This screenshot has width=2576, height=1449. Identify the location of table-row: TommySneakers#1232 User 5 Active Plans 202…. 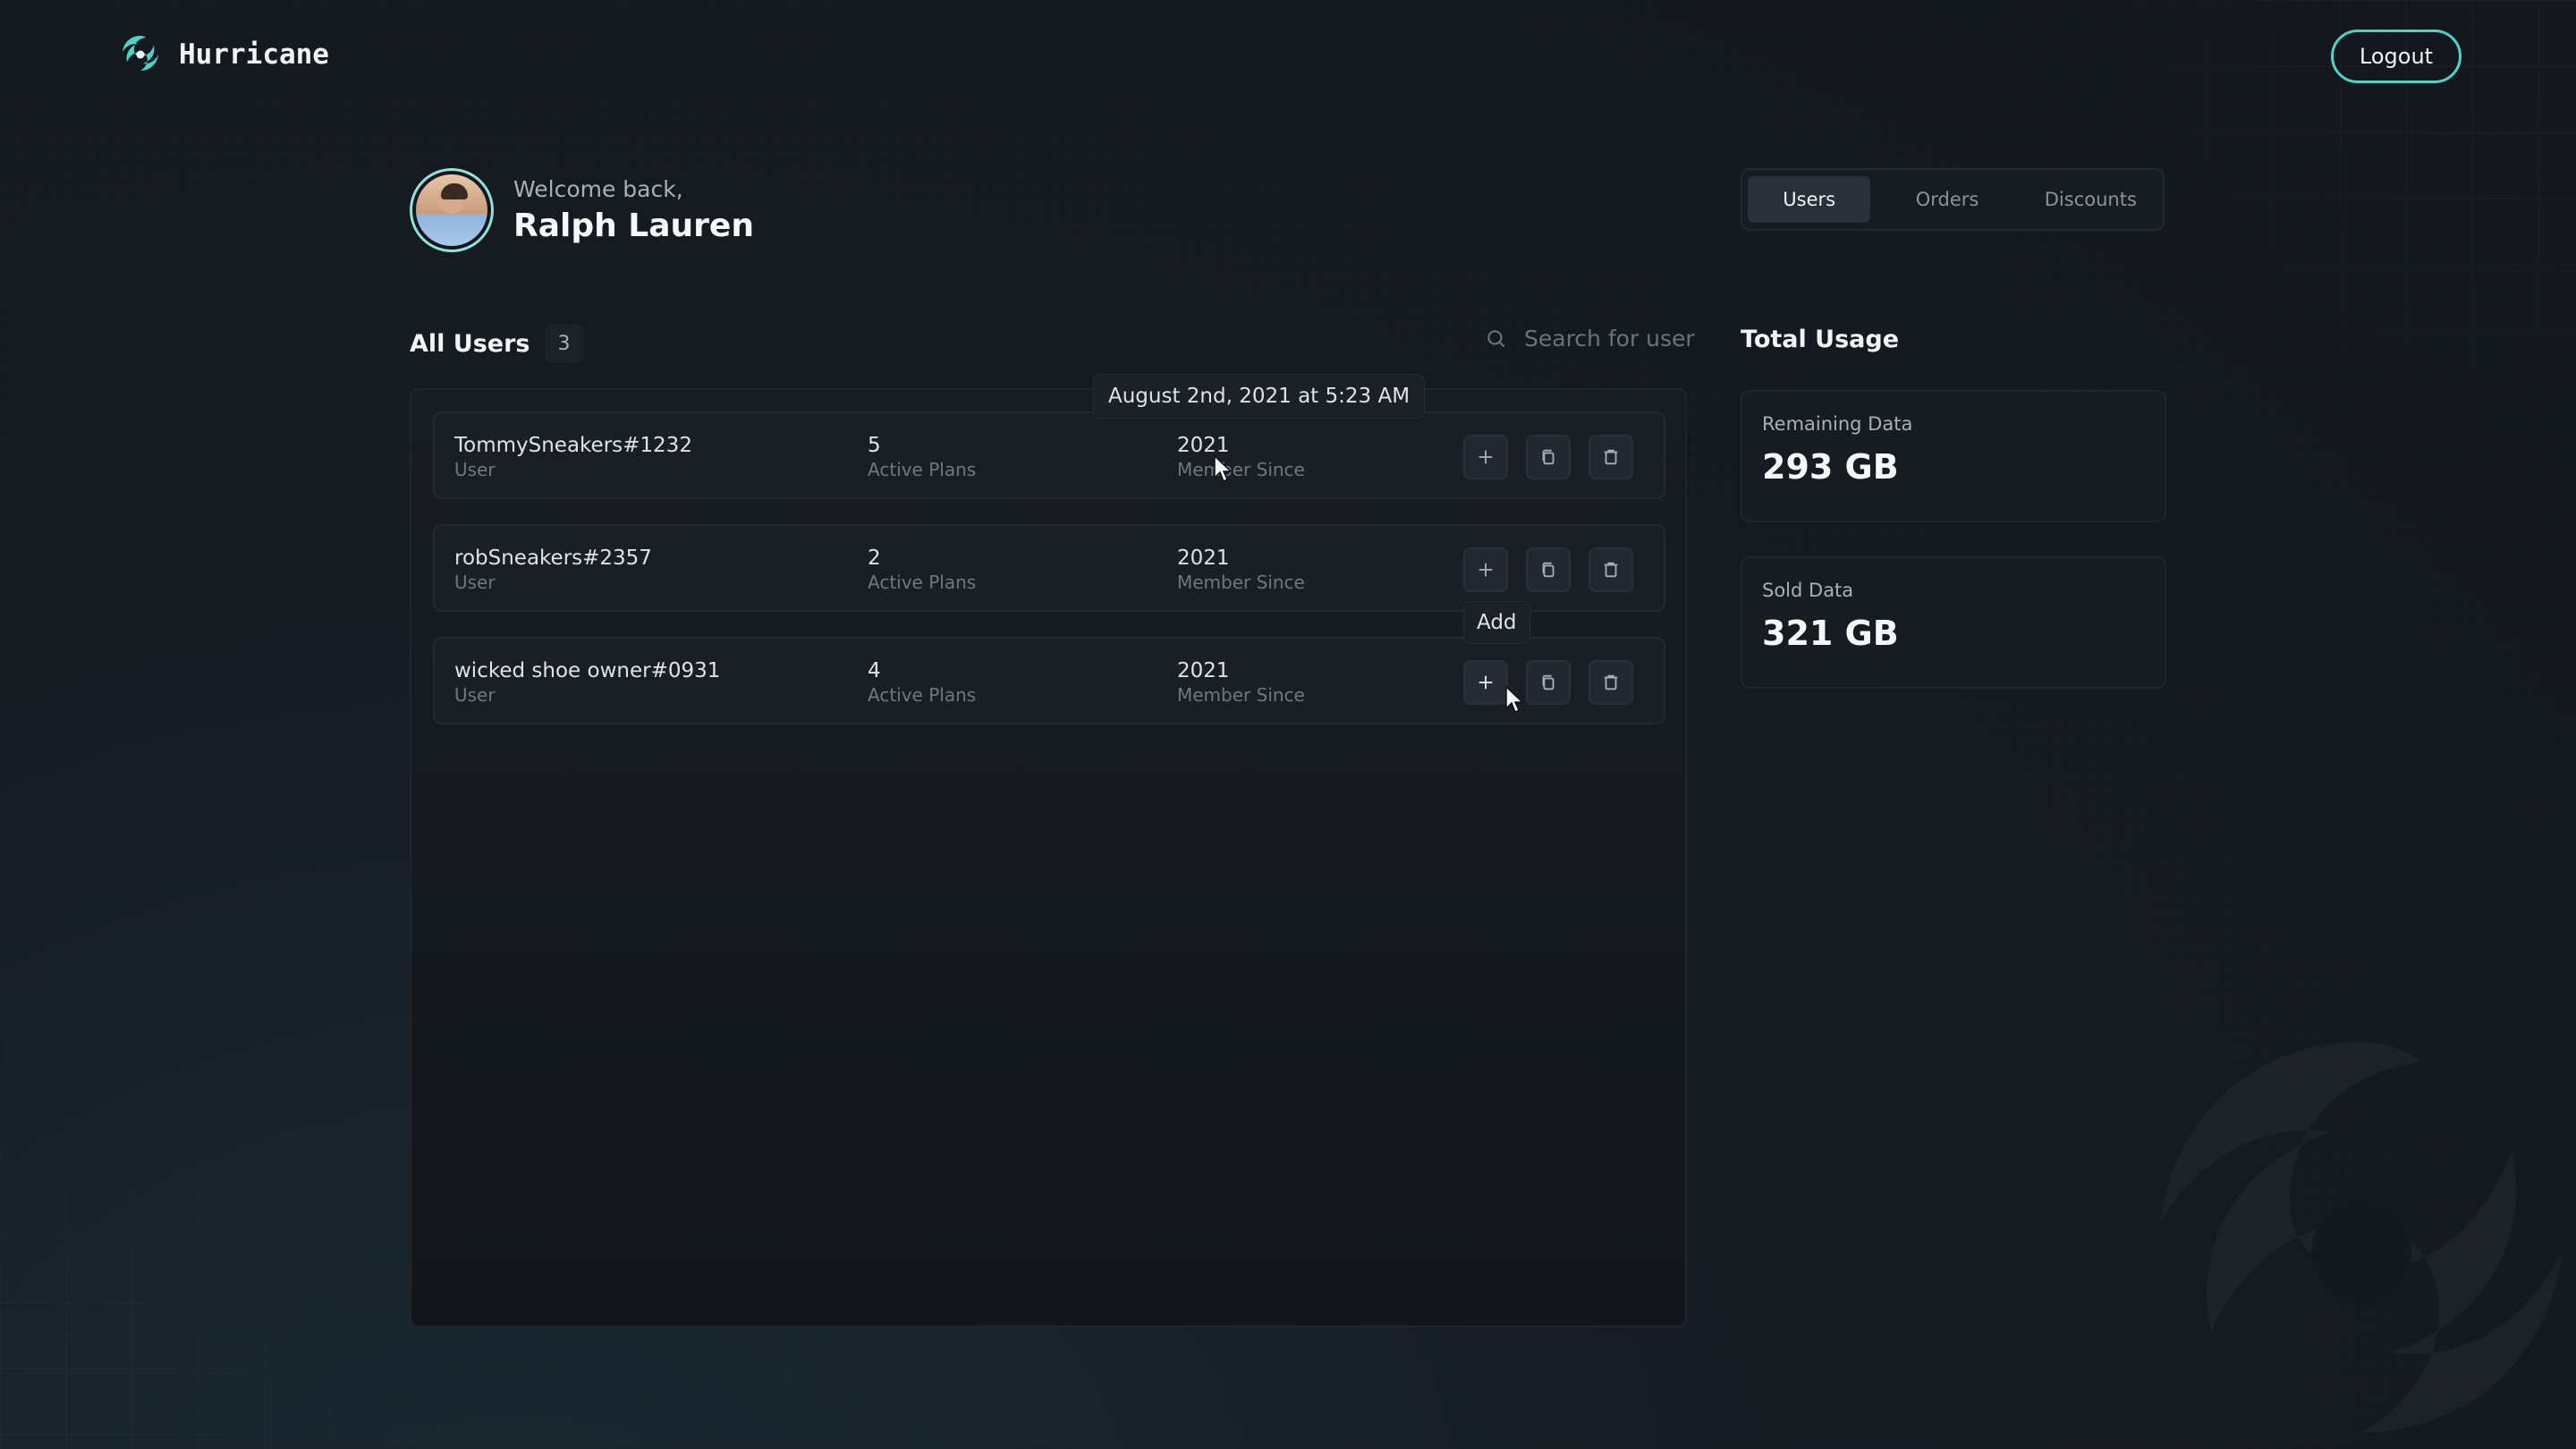
(1049, 455).